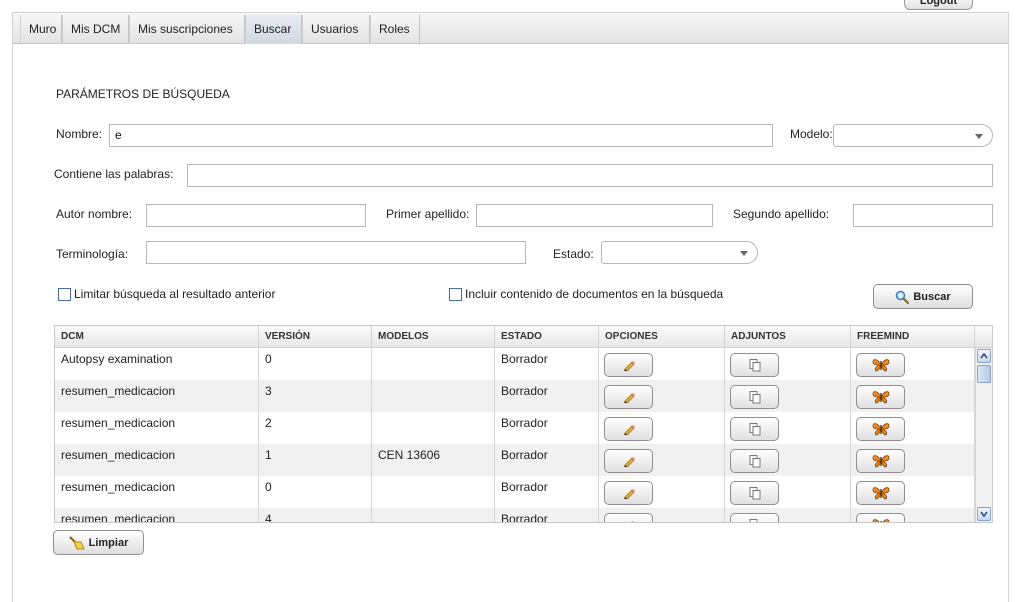 The image size is (1031, 602). What do you see at coordinates (315, 337) in the screenshot?
I see `col-header-version: VERSIÓN` at bounding box center [315, 337].